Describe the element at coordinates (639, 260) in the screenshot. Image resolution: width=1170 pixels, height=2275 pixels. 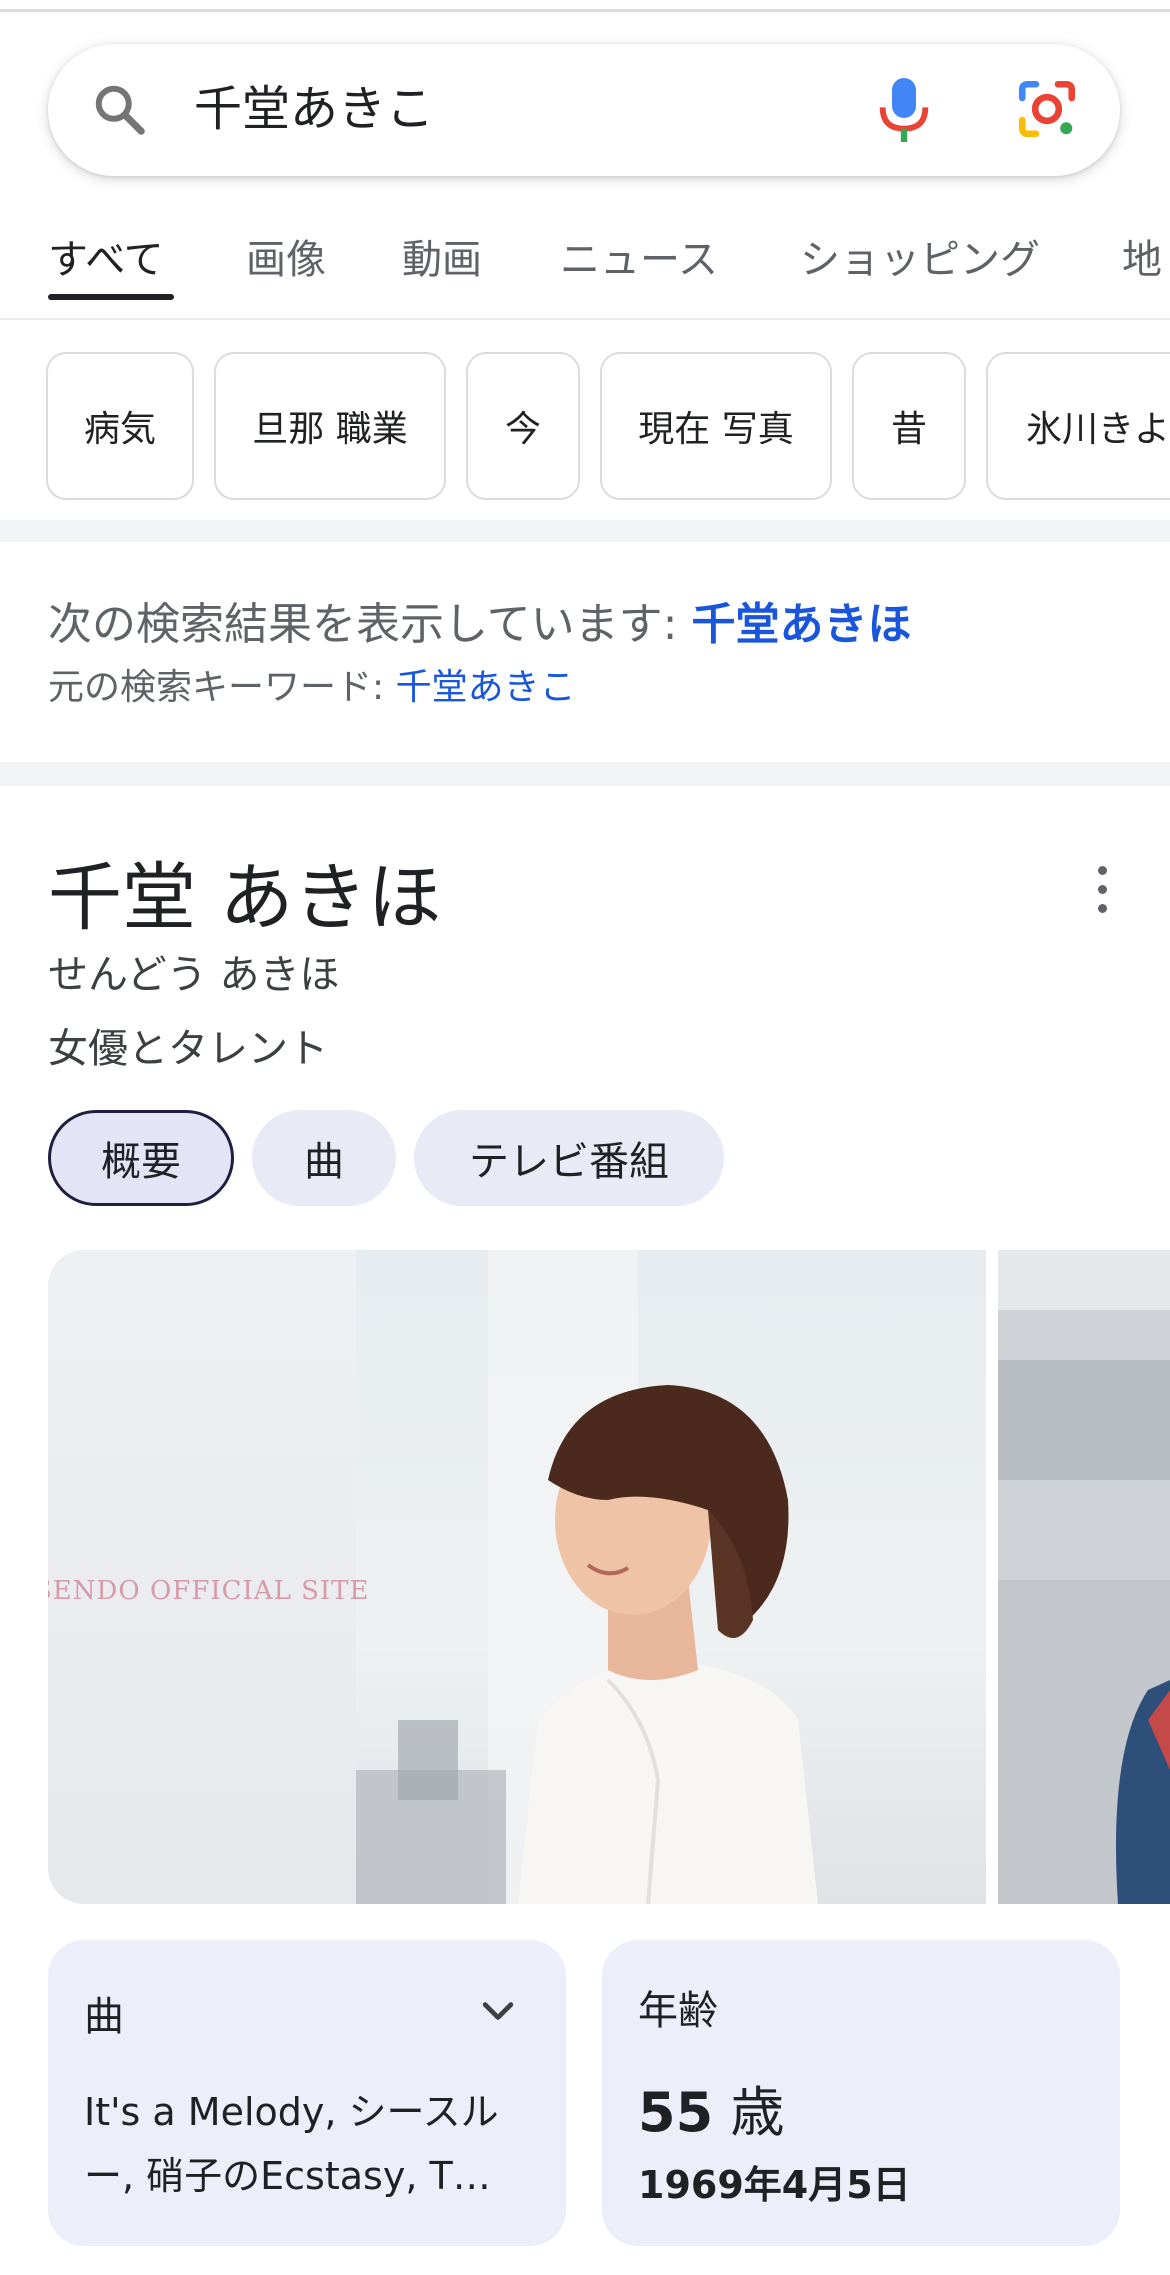
I see `tab-news: ニュース` at that location.